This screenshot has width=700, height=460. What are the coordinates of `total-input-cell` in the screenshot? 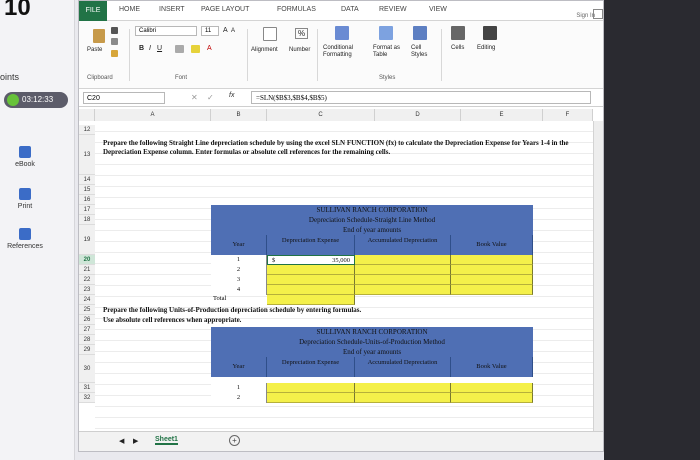 It's located at (311, 300).